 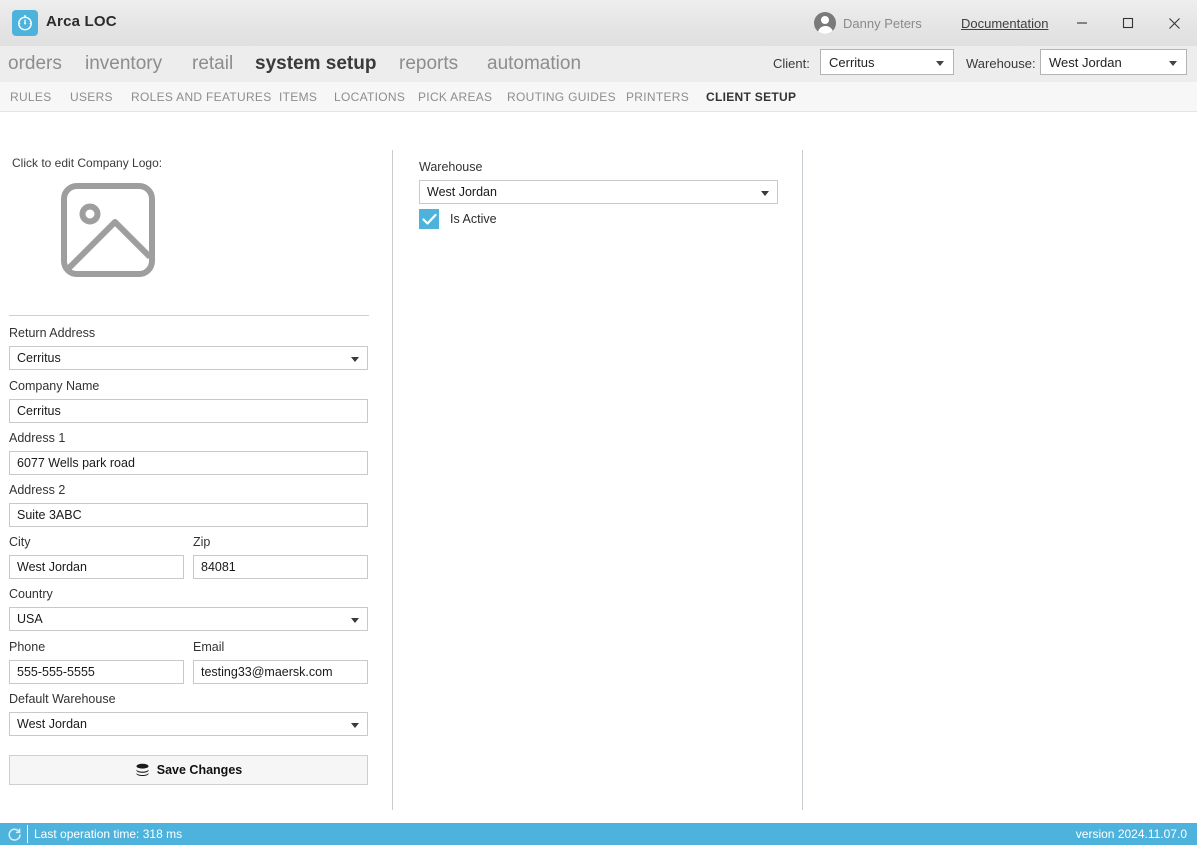 What do you see at coordinates (123, 64) in the screenshot?
I see `main-nav-item-inventory: inventory` at bounding box center [123, 64].